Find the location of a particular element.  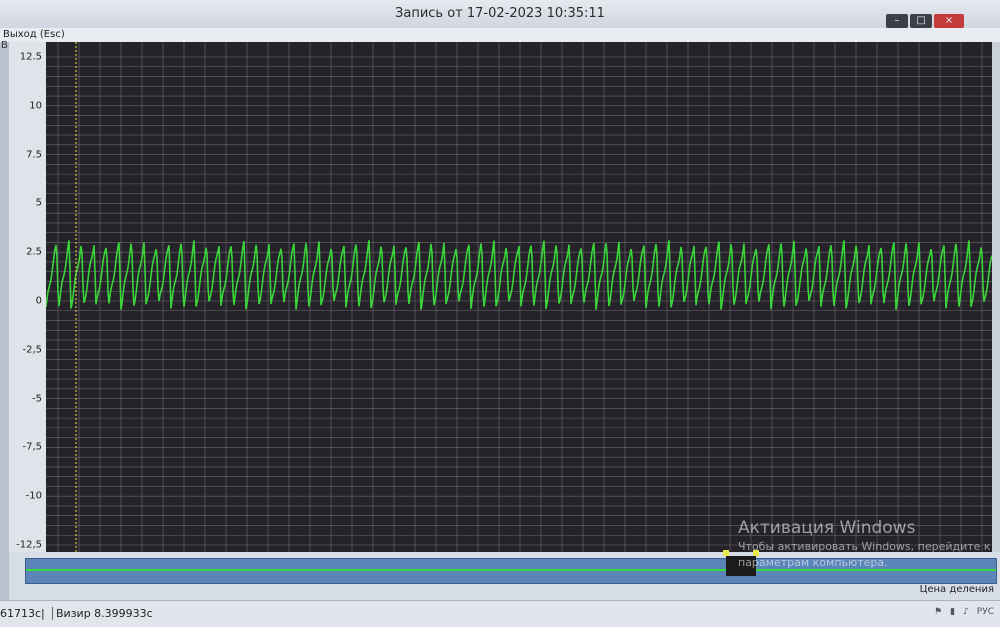

watermark-title: Активация Windows is located at coordinates (827, 528).